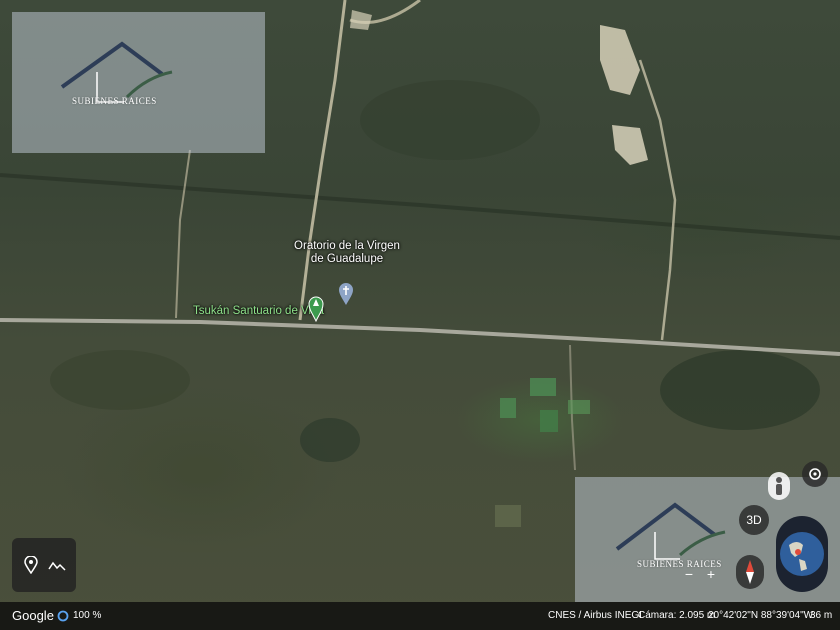 This screenshot has width=840, height=630. What do you see at coordinates (322, 160) in the screenshot?
I see `track-north` at bounding box center [322, 160].